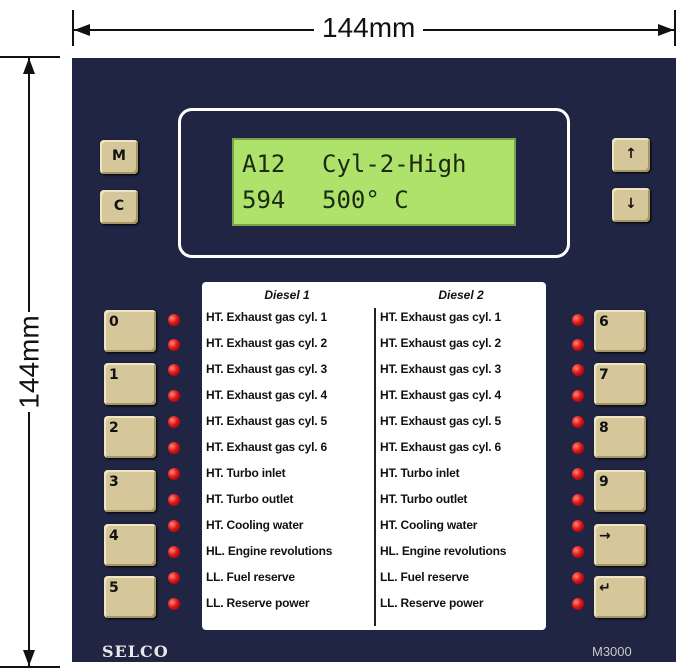  I want to click on height-label: 144mm, so click(29, 362).